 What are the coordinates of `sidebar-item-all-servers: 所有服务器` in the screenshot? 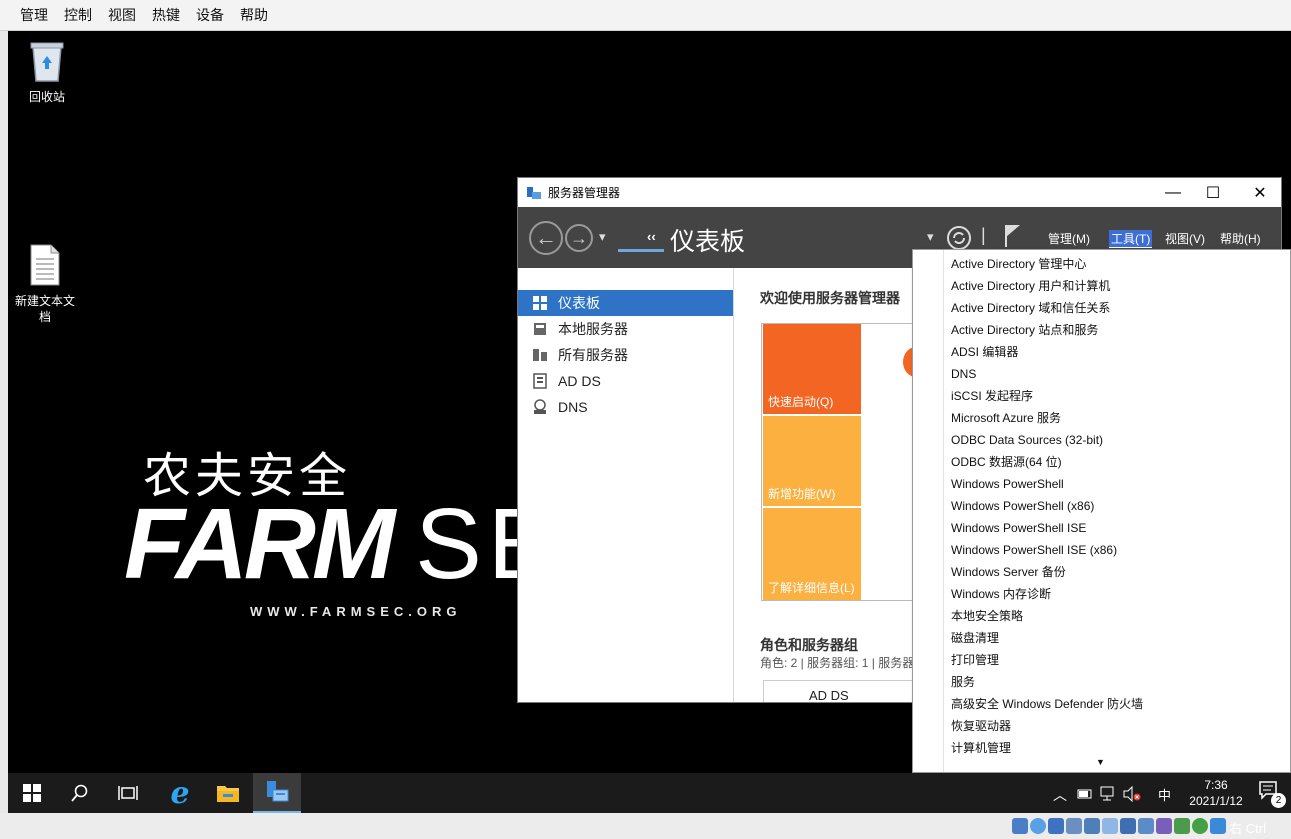 It's located at (625, 355).